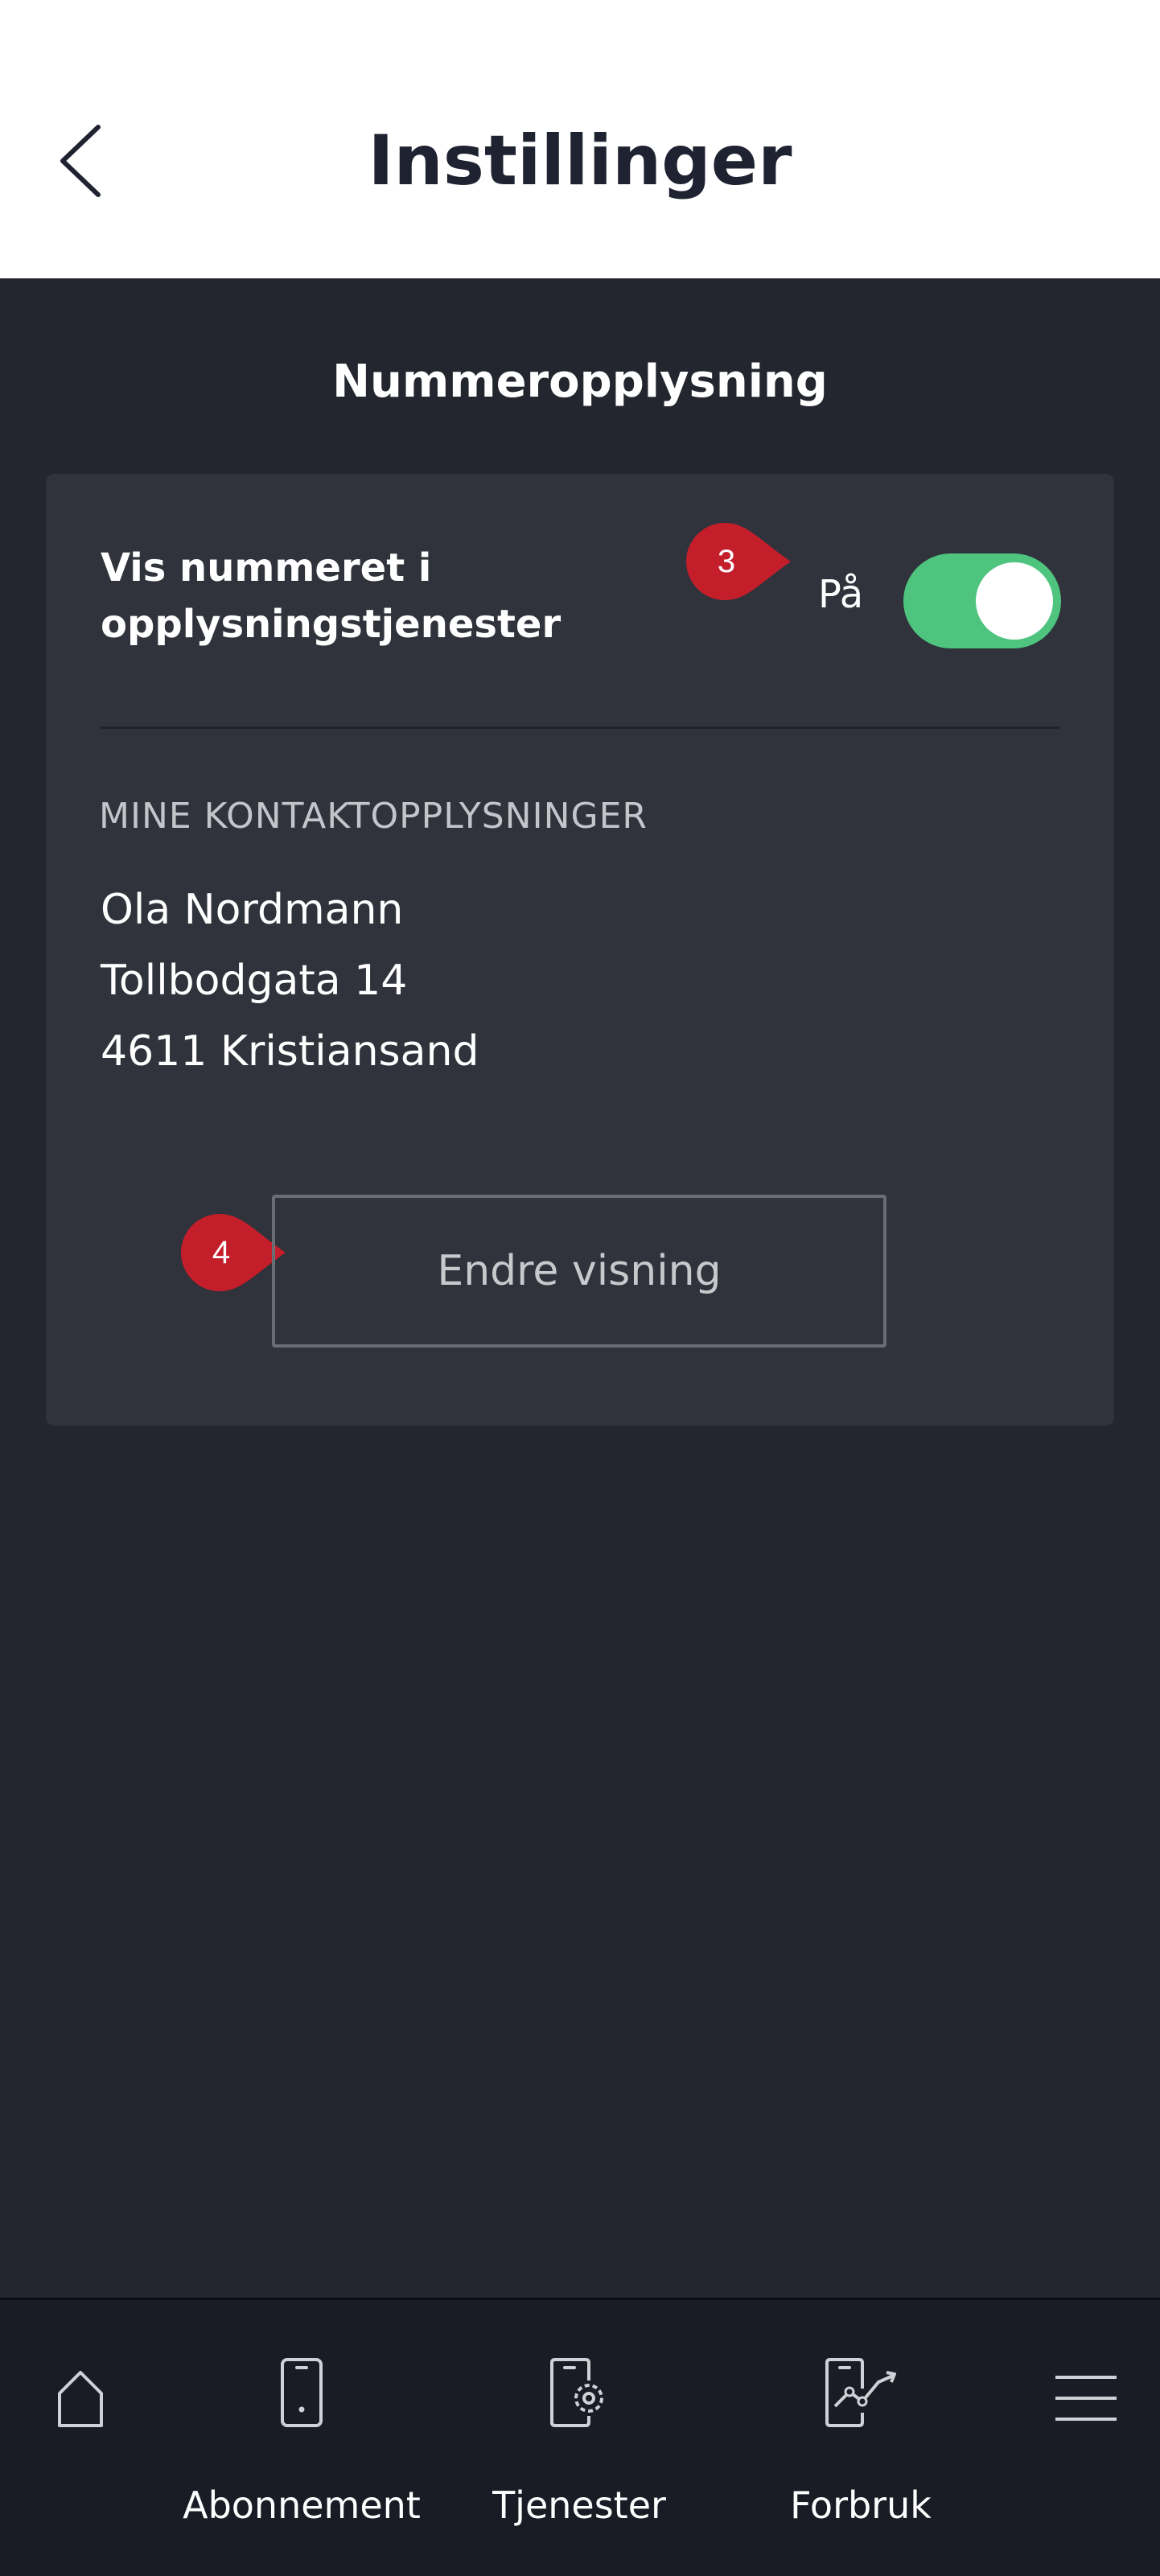 The width and height of the screenshot is (1160, 2576). What do you see at coordinates (80, 2438) in the screenshot?
I see `nav-item-home` at bounding box center [80, 2438].